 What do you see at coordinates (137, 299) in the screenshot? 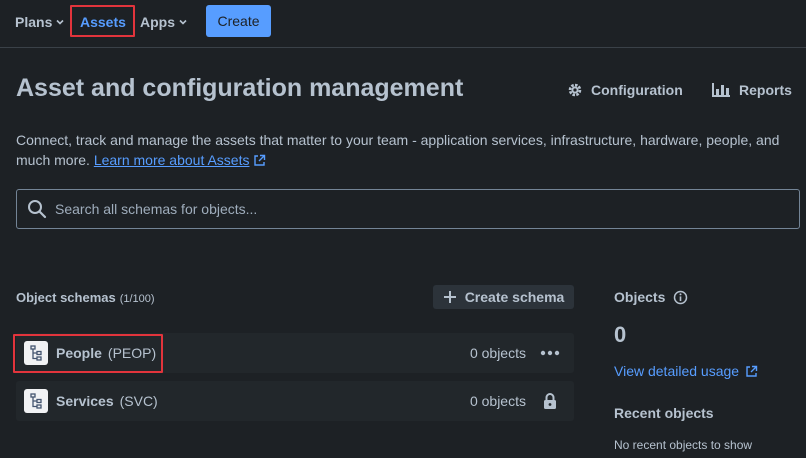
I see `object-schemas-count: (1/100)` at bounding box center [137, 299].